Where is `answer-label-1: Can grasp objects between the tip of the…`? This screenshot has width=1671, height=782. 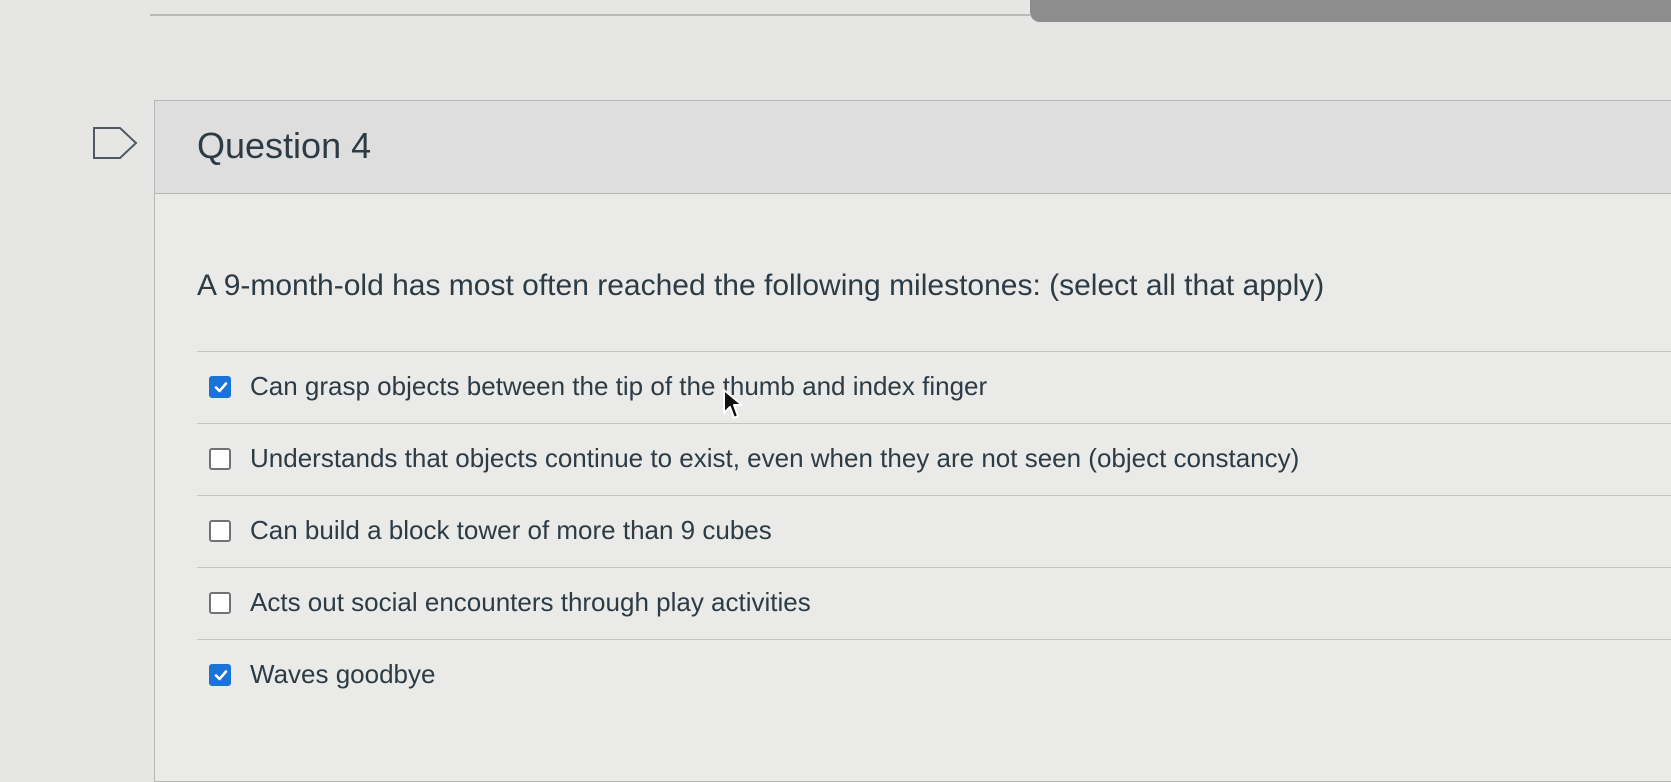
answer-label-1: Can grasp objects between the tip of the… is located at coordinates (618, 386).